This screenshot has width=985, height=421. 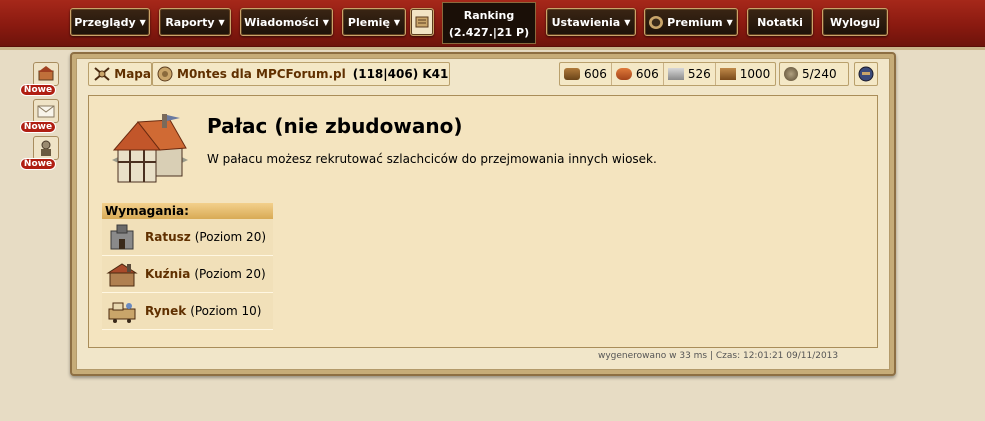 I want to click on tribe-forum-icon-button, so click(x=422, y=22).